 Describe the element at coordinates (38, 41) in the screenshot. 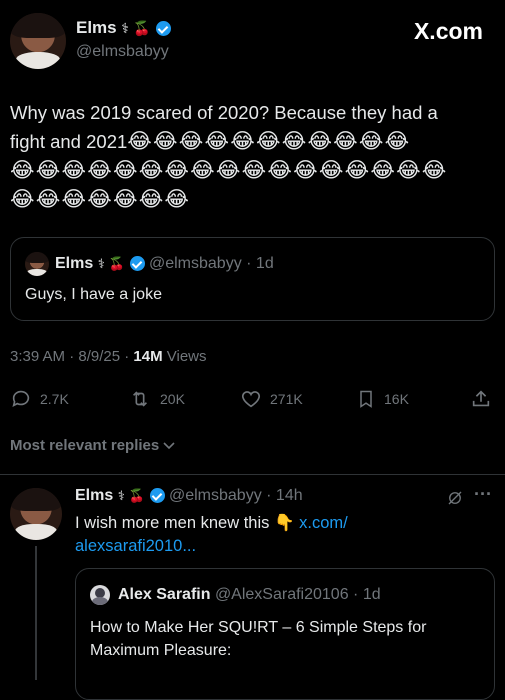

I see `author-avatar` at that location.